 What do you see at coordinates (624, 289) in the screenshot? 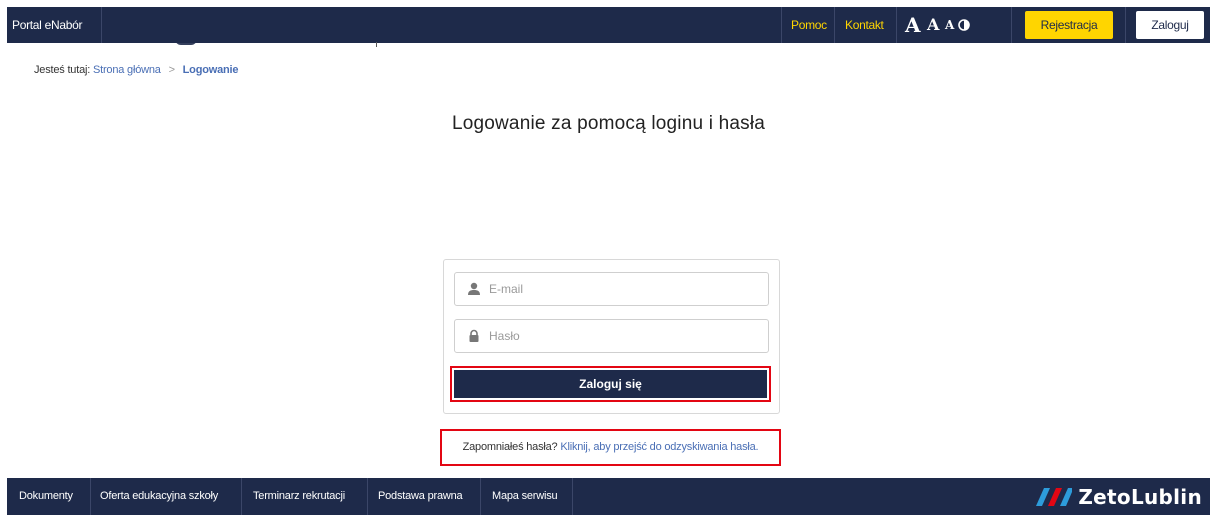
I see `email-input` at bounding box center [624, 289].